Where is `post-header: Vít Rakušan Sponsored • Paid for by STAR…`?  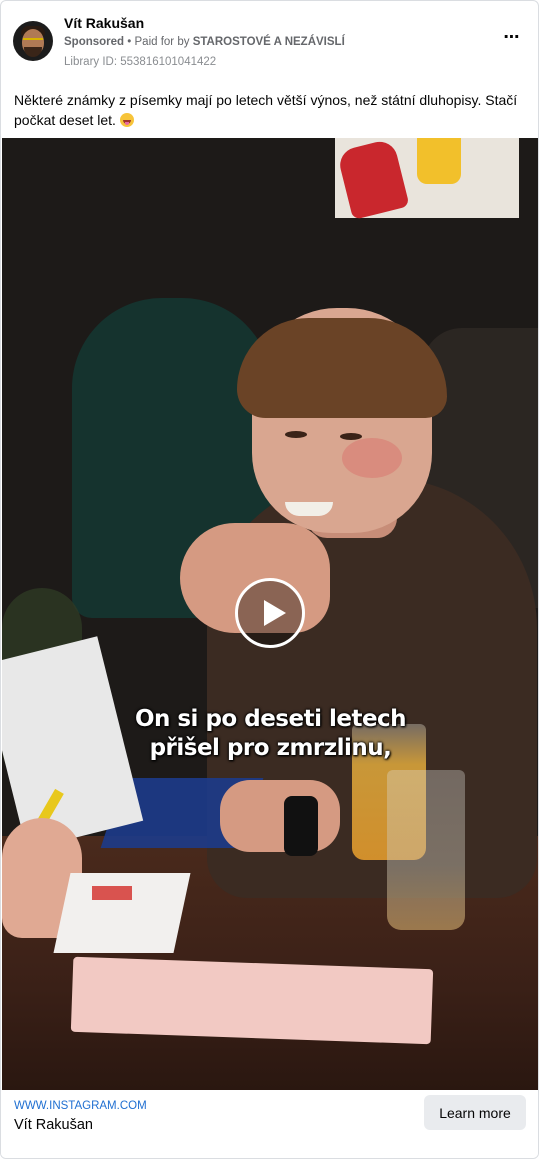
post-header: Vít Rakušan Sponsored • Paid for by STAR… is located at coordinates (269, 43).